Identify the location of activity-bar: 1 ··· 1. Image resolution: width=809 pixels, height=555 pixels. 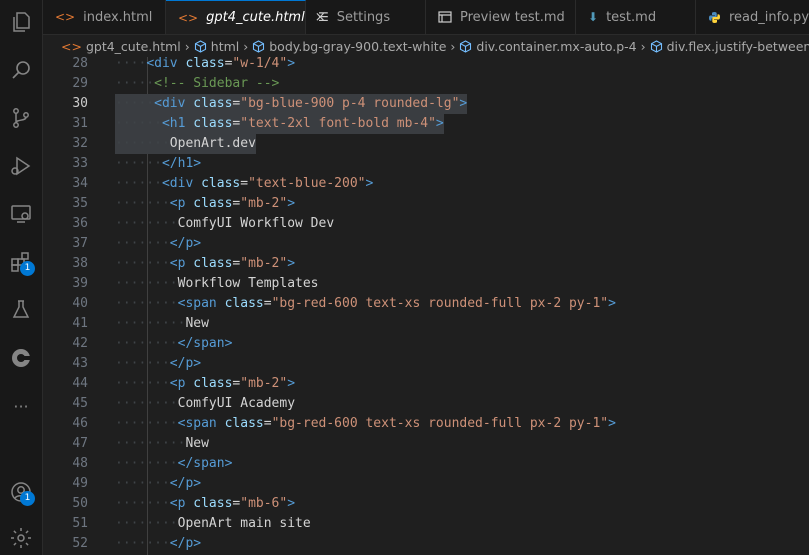
(21, 277).